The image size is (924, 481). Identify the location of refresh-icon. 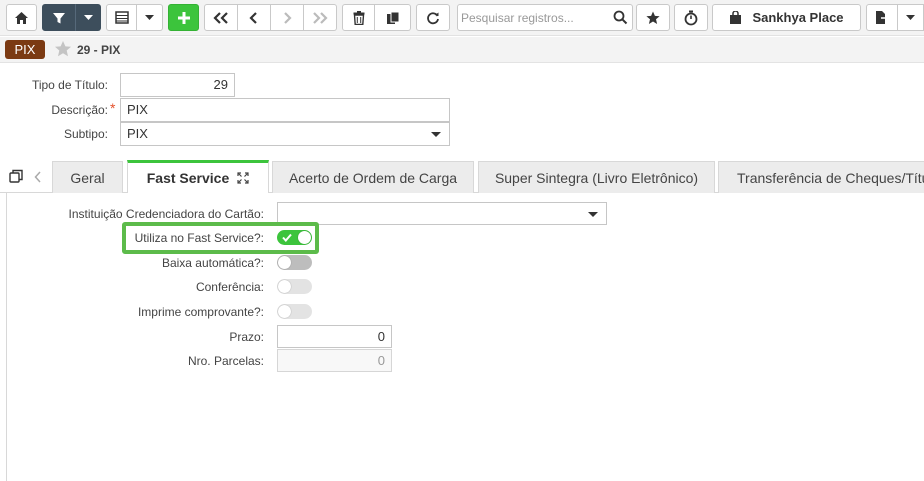
(433, 17).